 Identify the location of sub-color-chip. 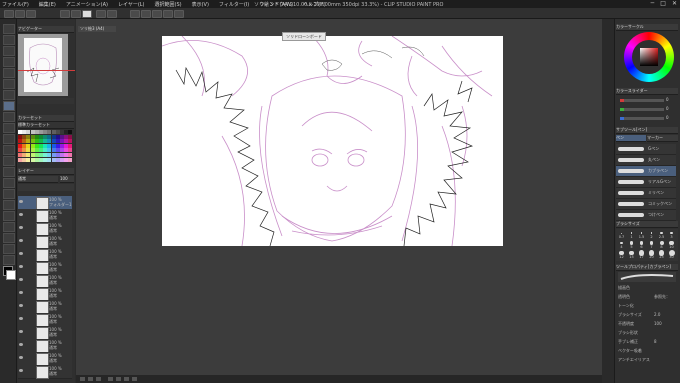
(11, 275).